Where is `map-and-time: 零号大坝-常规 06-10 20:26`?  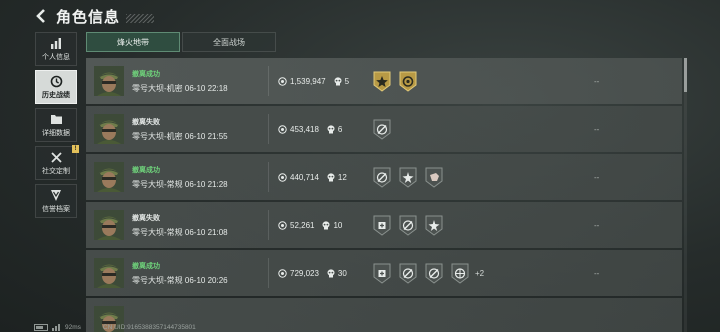
map-and-time: 零号大坝-常规 06-10 20:26 is located at coordinates (180, 280).